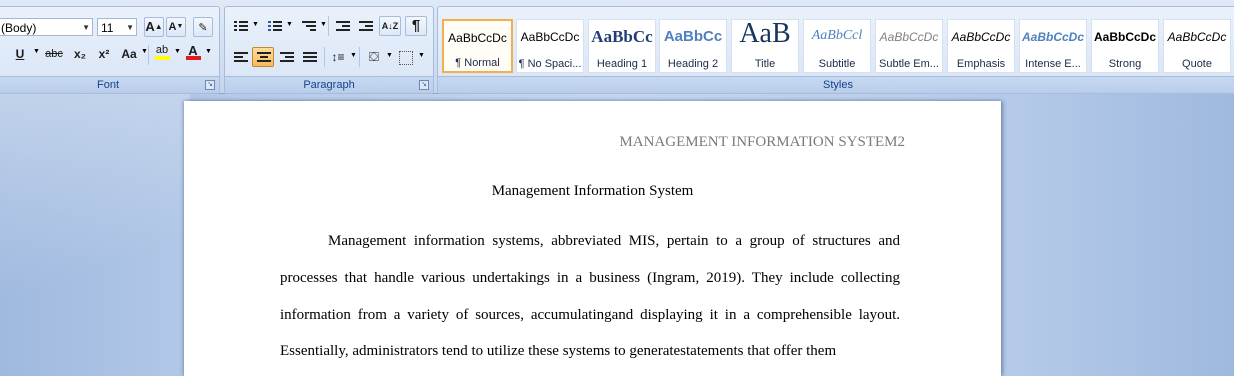 The image size is (1234, 376). I want to click on shading-dropdown-icon: ▼, so click(389, 55).